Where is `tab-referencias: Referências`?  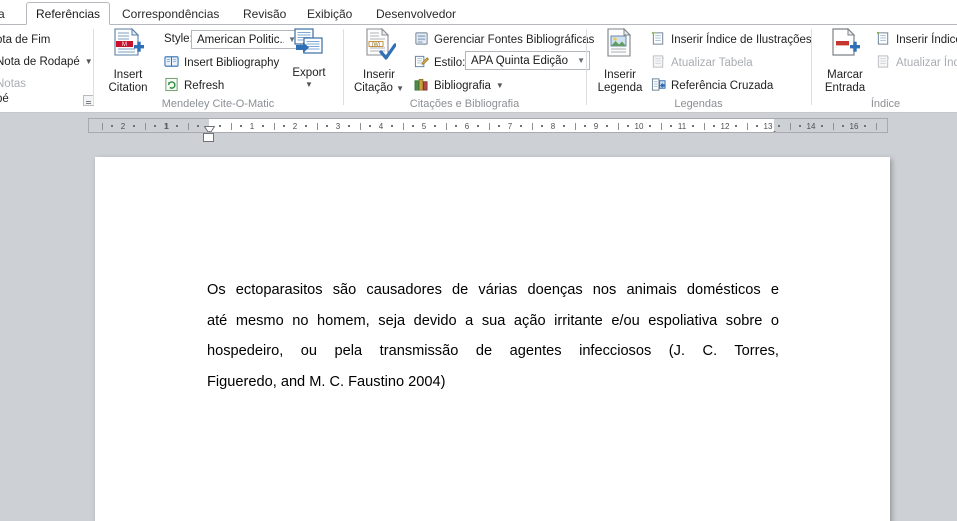
tab-referencias: Referências is located at coordinates (68, 13).